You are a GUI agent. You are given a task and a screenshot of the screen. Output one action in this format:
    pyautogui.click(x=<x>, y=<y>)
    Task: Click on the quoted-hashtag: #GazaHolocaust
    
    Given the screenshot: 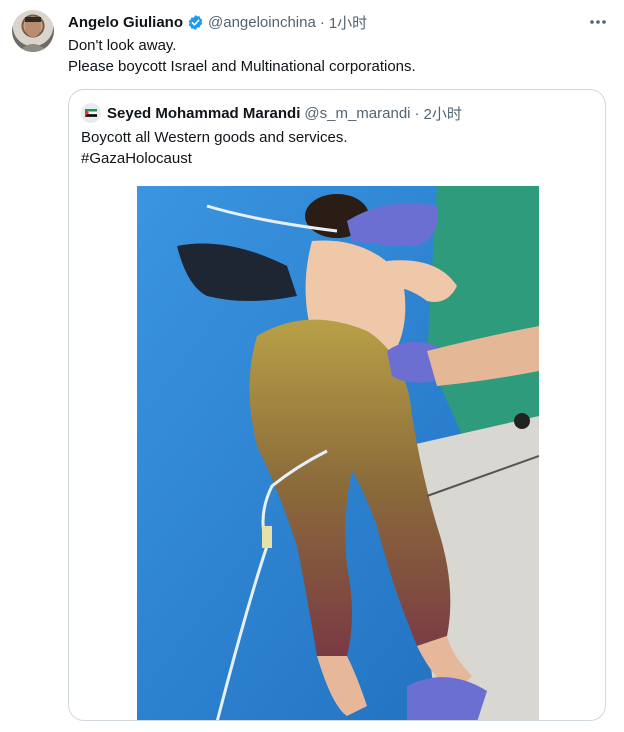 What is the action you would take?
    pyautogui.click(x=336, y=158)
    